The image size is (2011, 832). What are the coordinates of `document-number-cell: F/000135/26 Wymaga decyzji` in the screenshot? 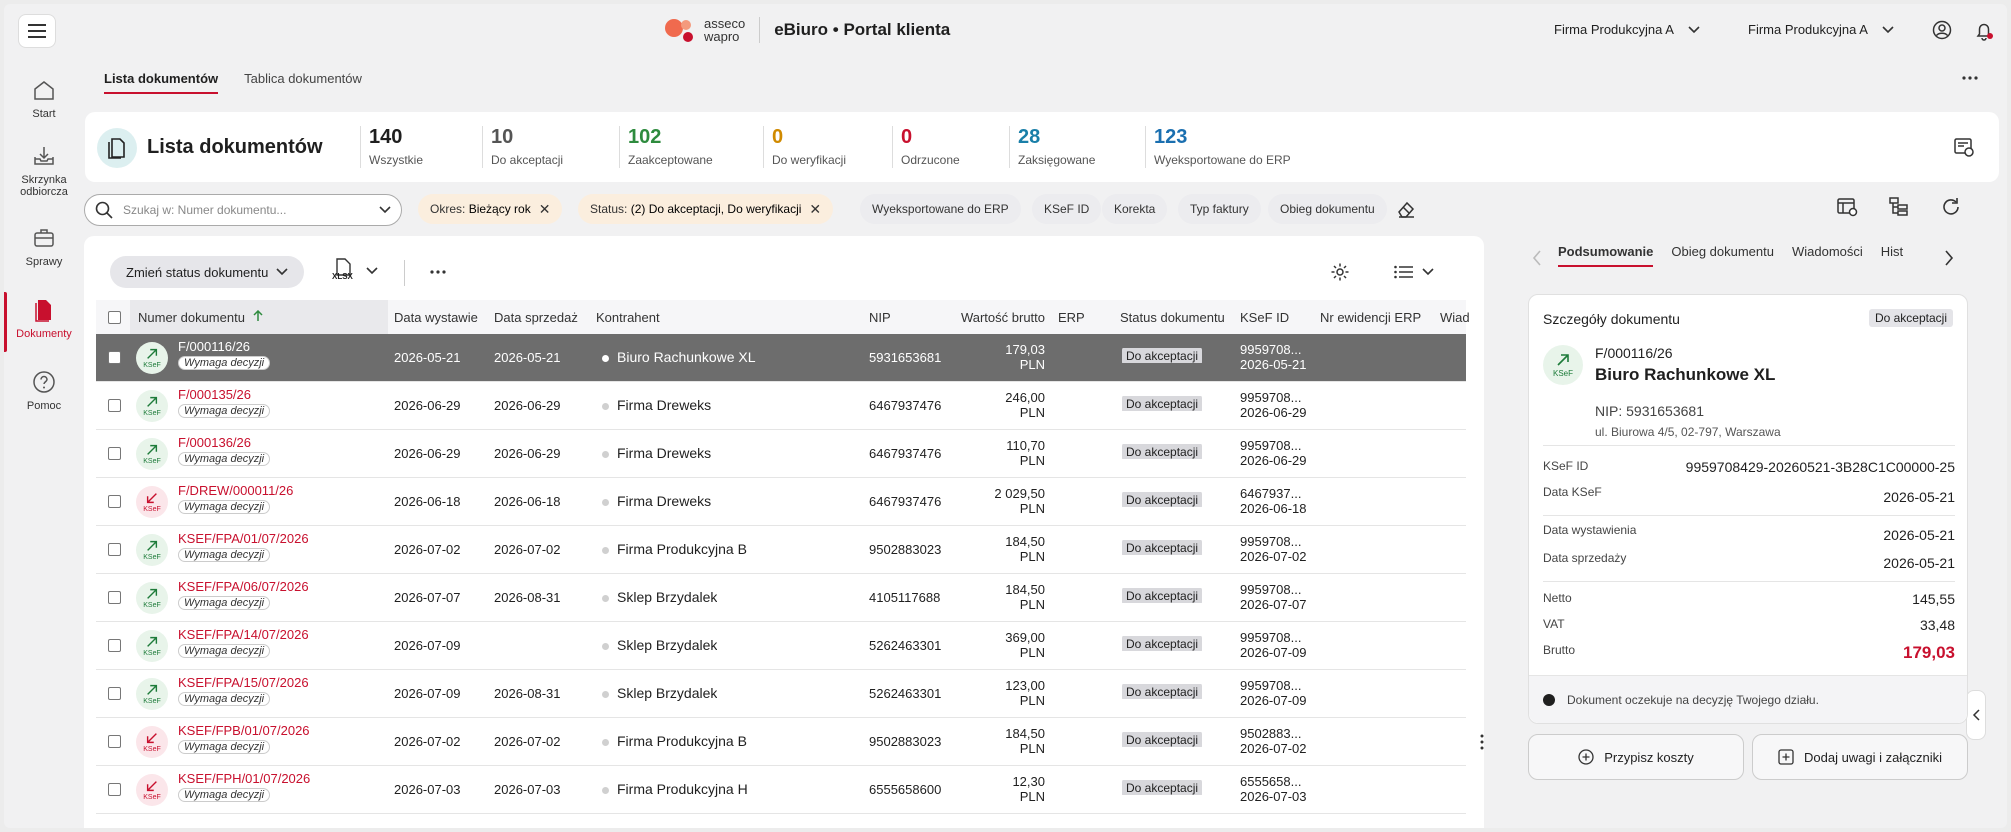 It's located at (224, 402).